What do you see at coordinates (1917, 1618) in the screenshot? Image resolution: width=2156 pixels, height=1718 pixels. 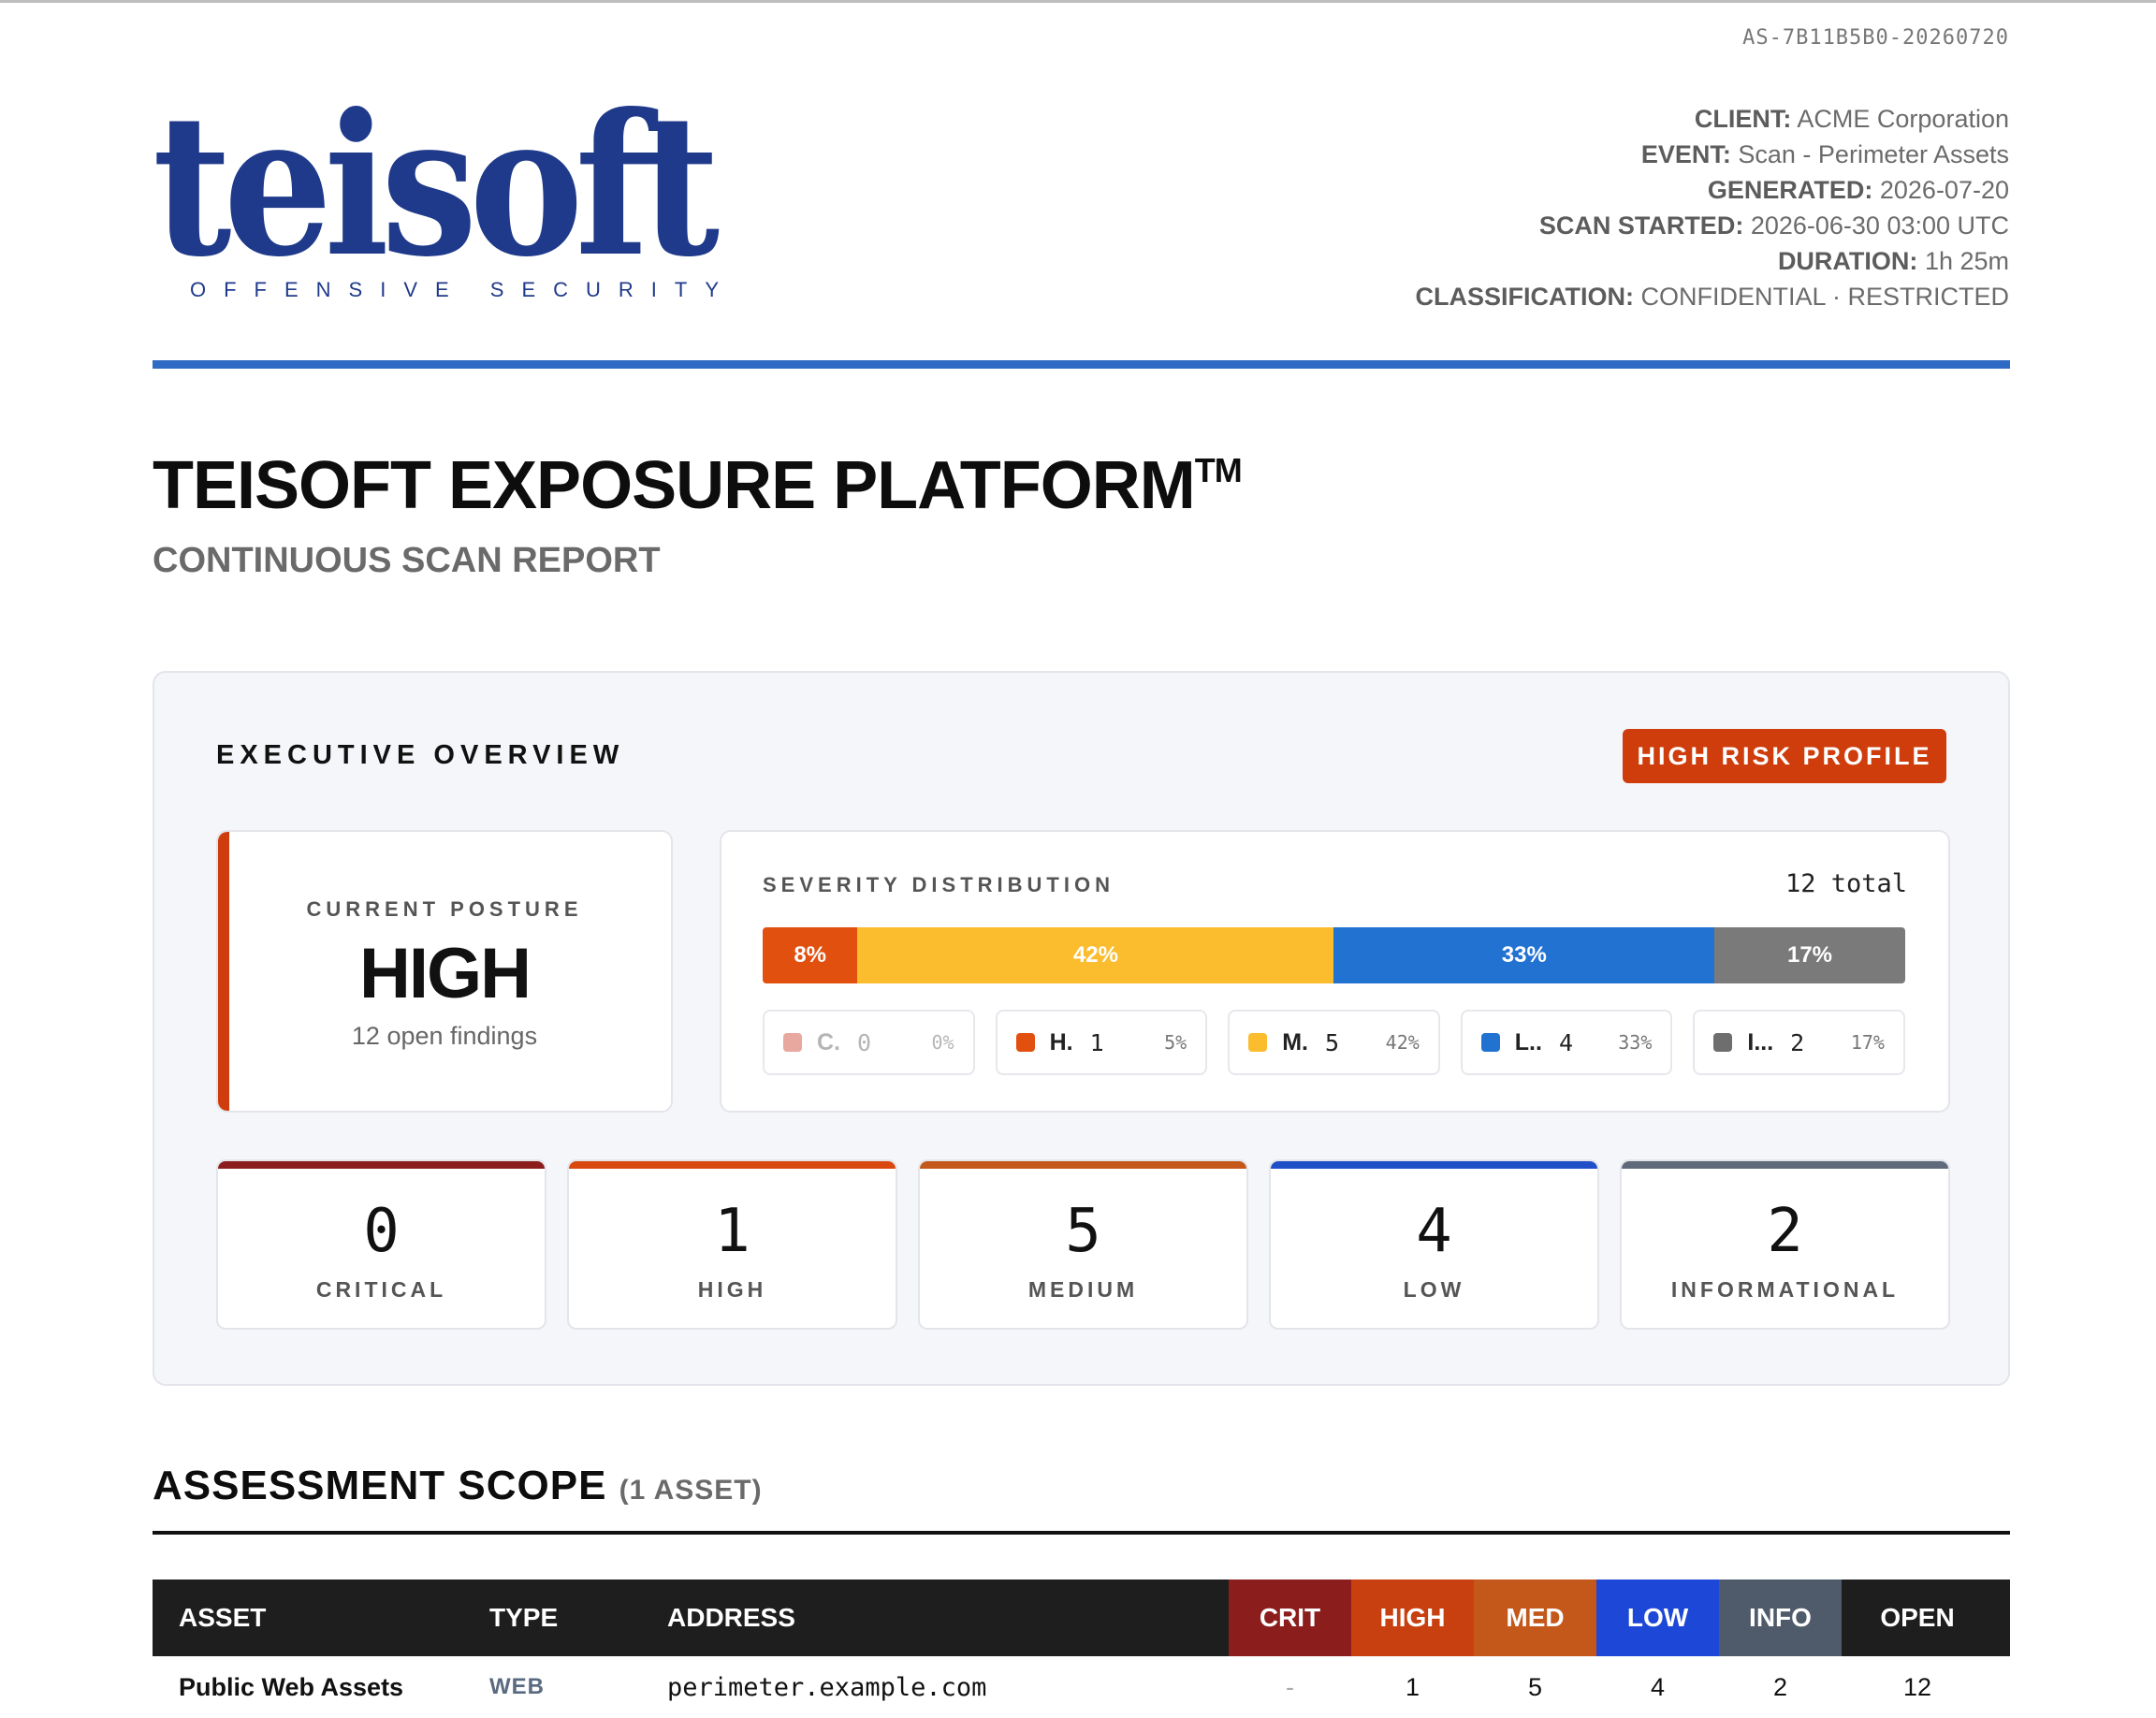 I see `column-header: OPEN` at bounding box center [1917, 1618].